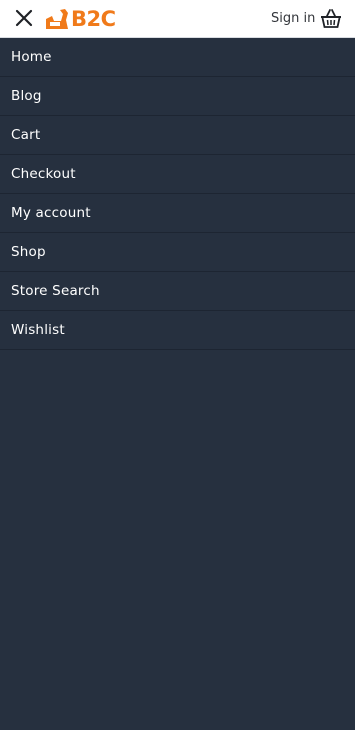  I want to click on menu-item-home: Home, so click(177, 57).